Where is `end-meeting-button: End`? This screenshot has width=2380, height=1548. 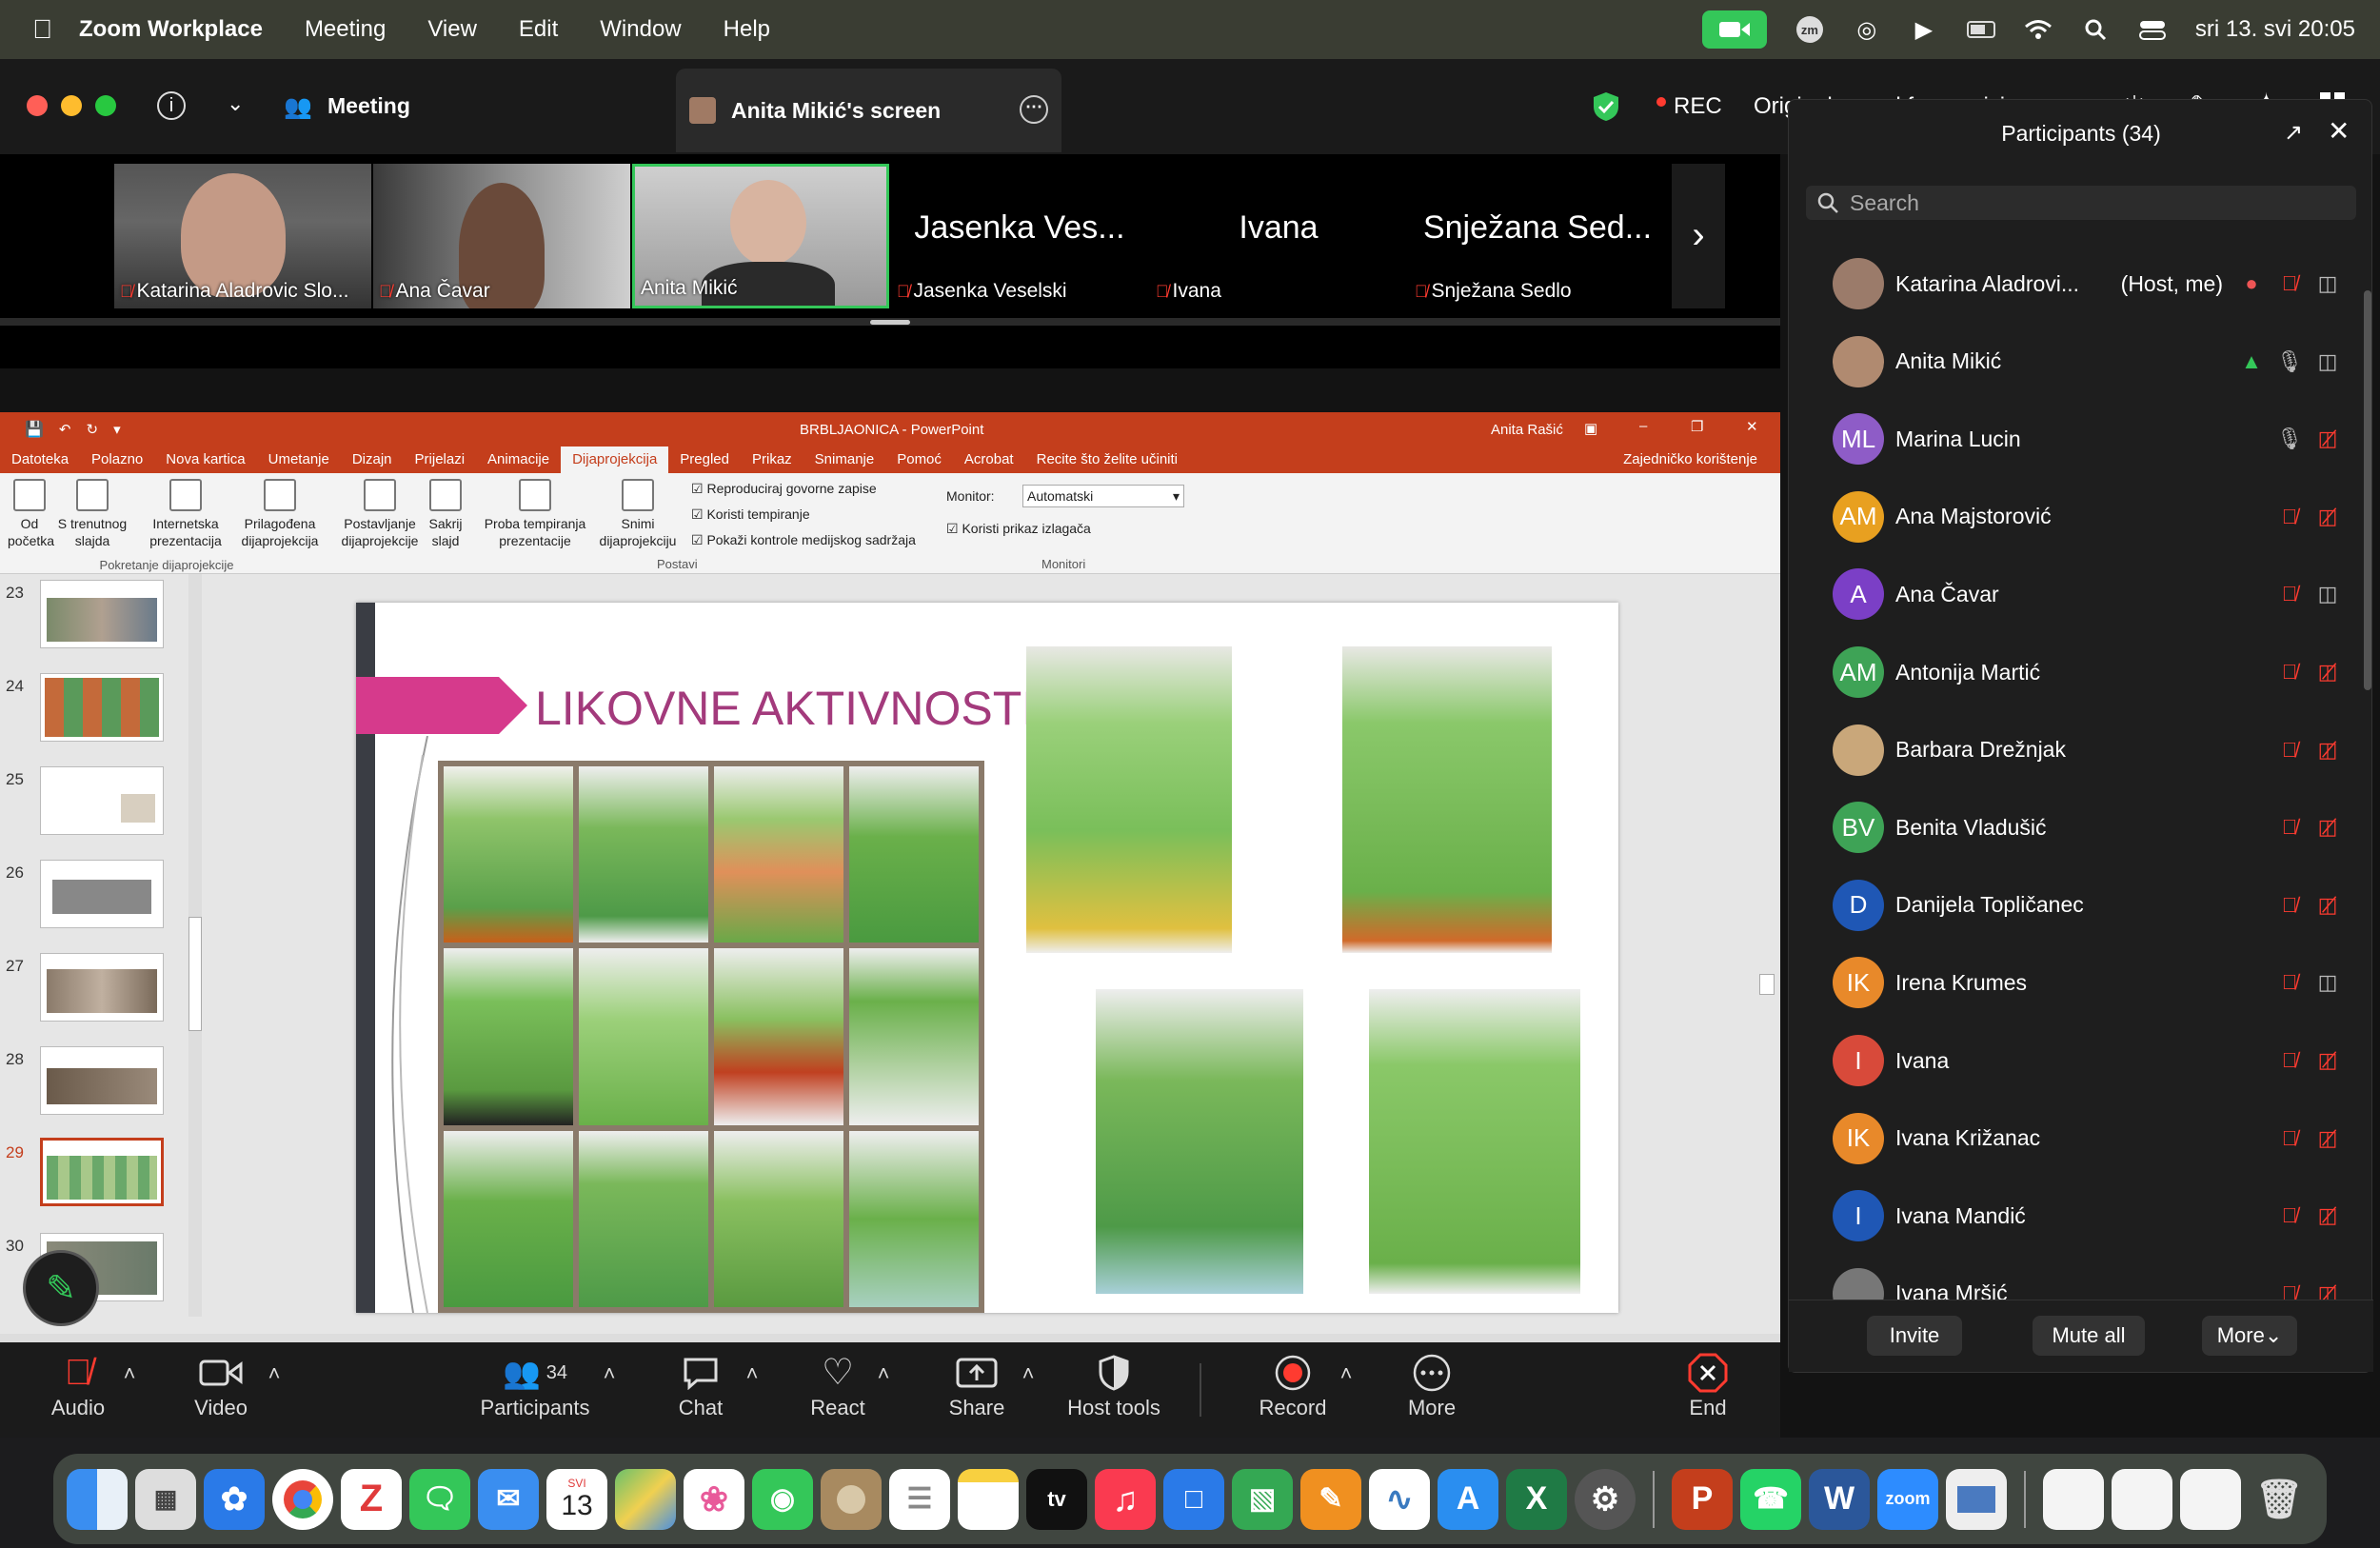
end-meeting-button: End is located at coordinates (1707, 1385).